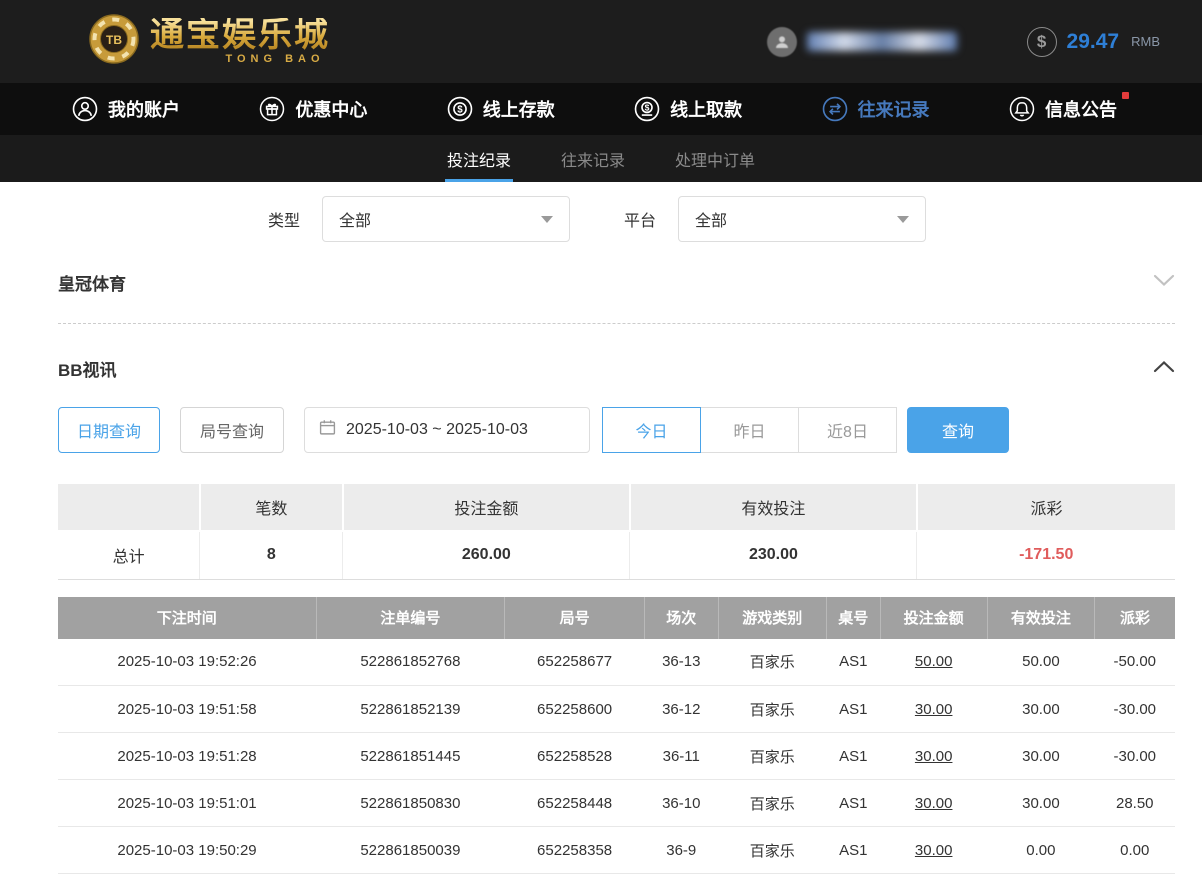  I want to click on chevron-up-icon, so click(1164, 369).